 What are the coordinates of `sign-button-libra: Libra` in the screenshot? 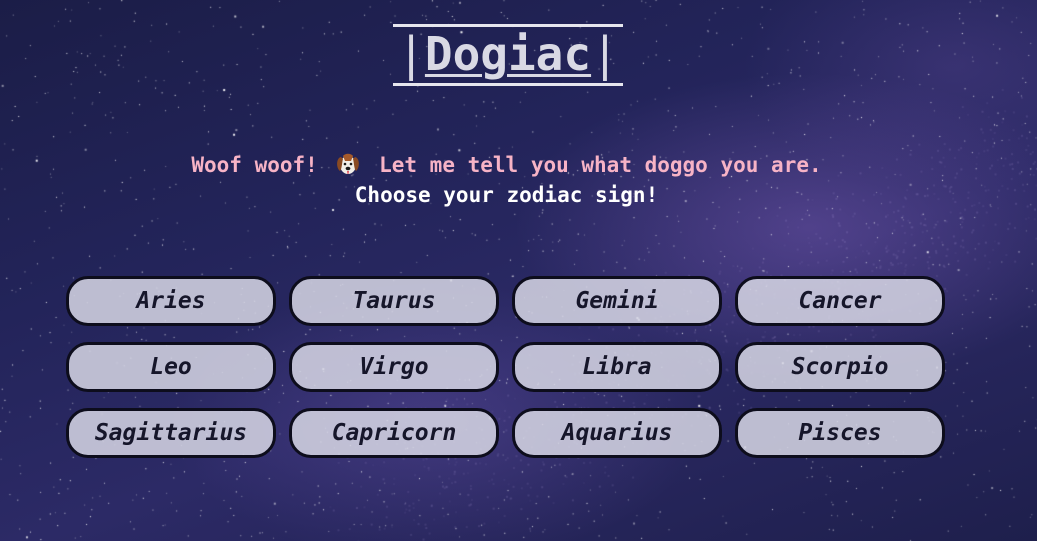 It's located at (617, 367).